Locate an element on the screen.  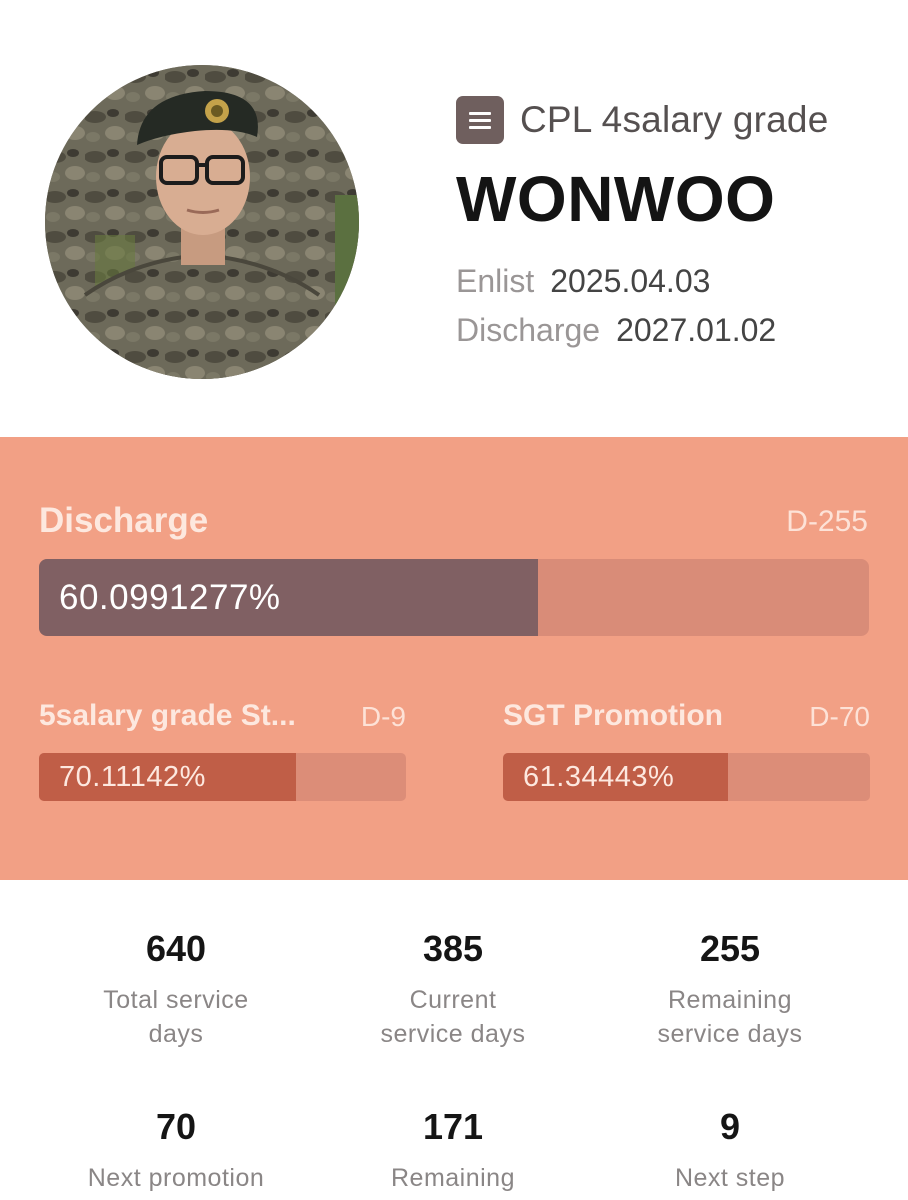
stat-value: 385 is located at coordinates (453, 948).